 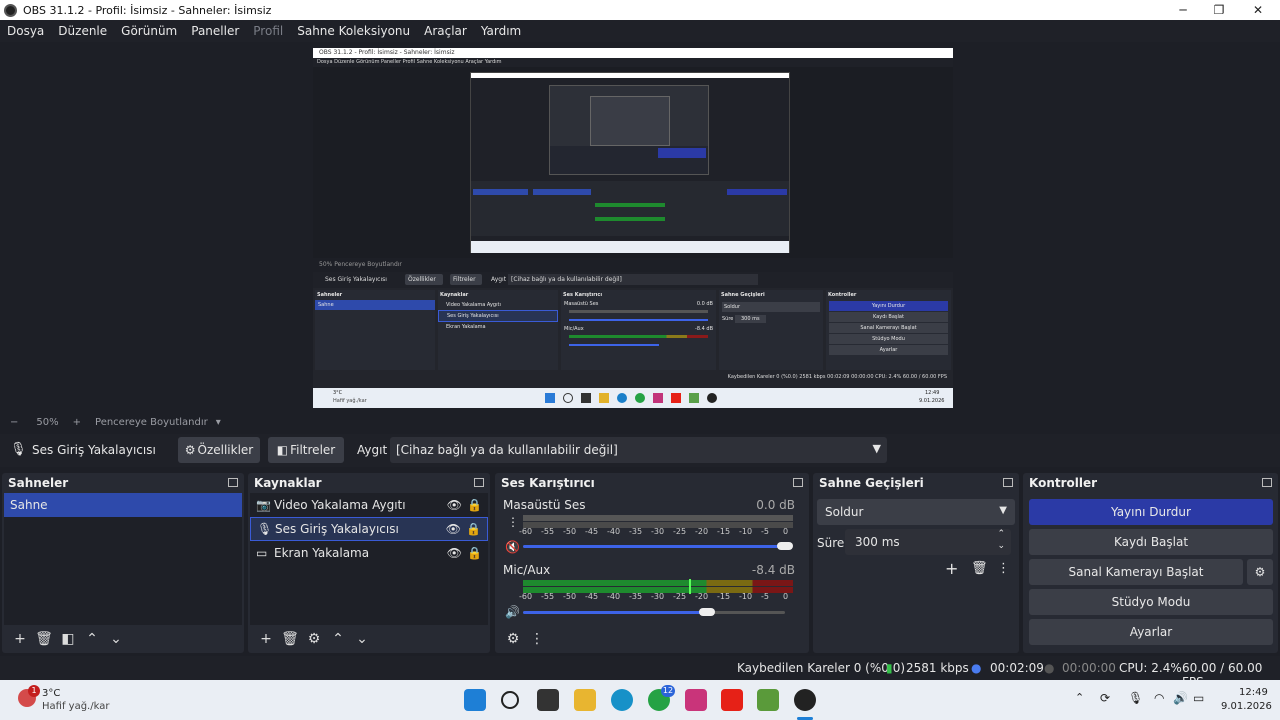 What do you see at coordinates (47, 422) in the screenshot?
I see `zoom-value: 50%` at bounding box center [47, 422].